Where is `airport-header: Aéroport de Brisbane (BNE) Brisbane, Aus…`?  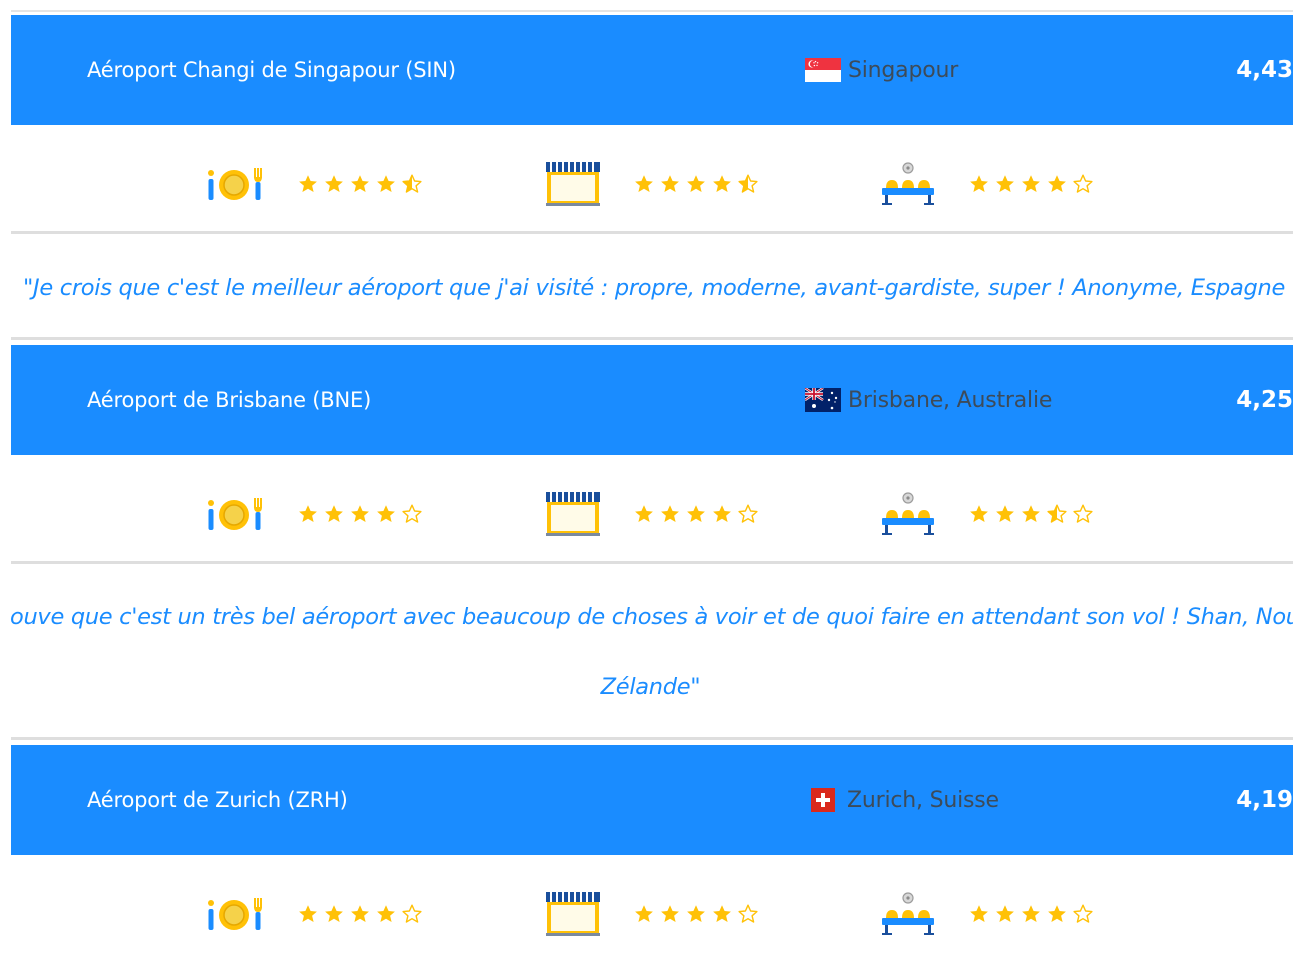 airport-header: Aéroport de Brisbane (BNE) Brisbane, Aus… is located at coordinates (652, 400).